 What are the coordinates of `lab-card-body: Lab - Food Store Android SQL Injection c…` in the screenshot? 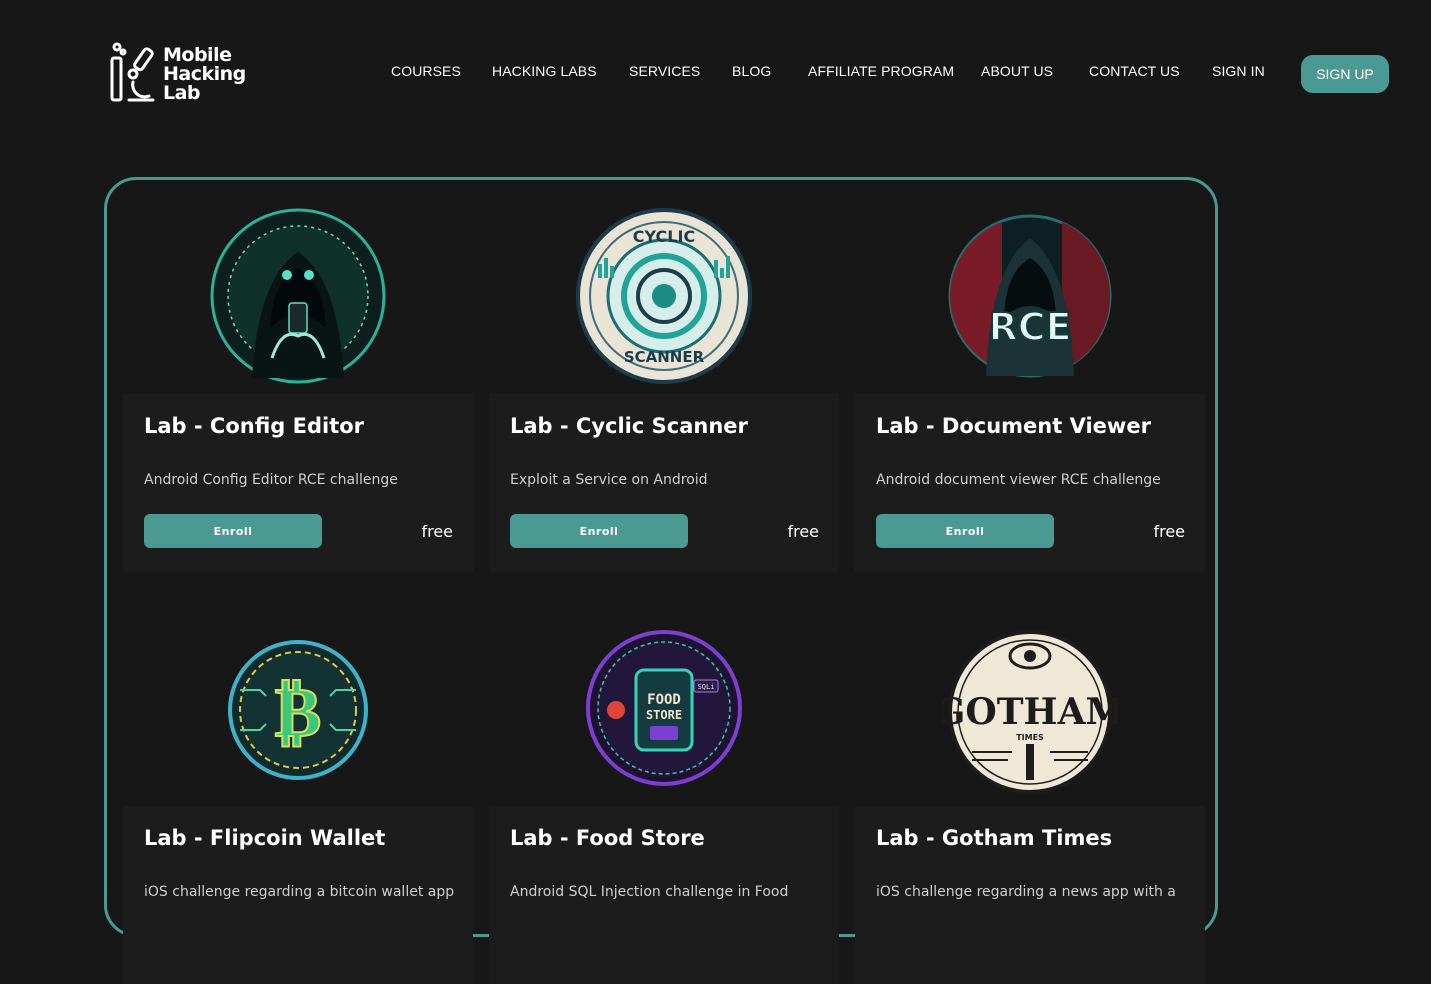 It's located at (664, 895).